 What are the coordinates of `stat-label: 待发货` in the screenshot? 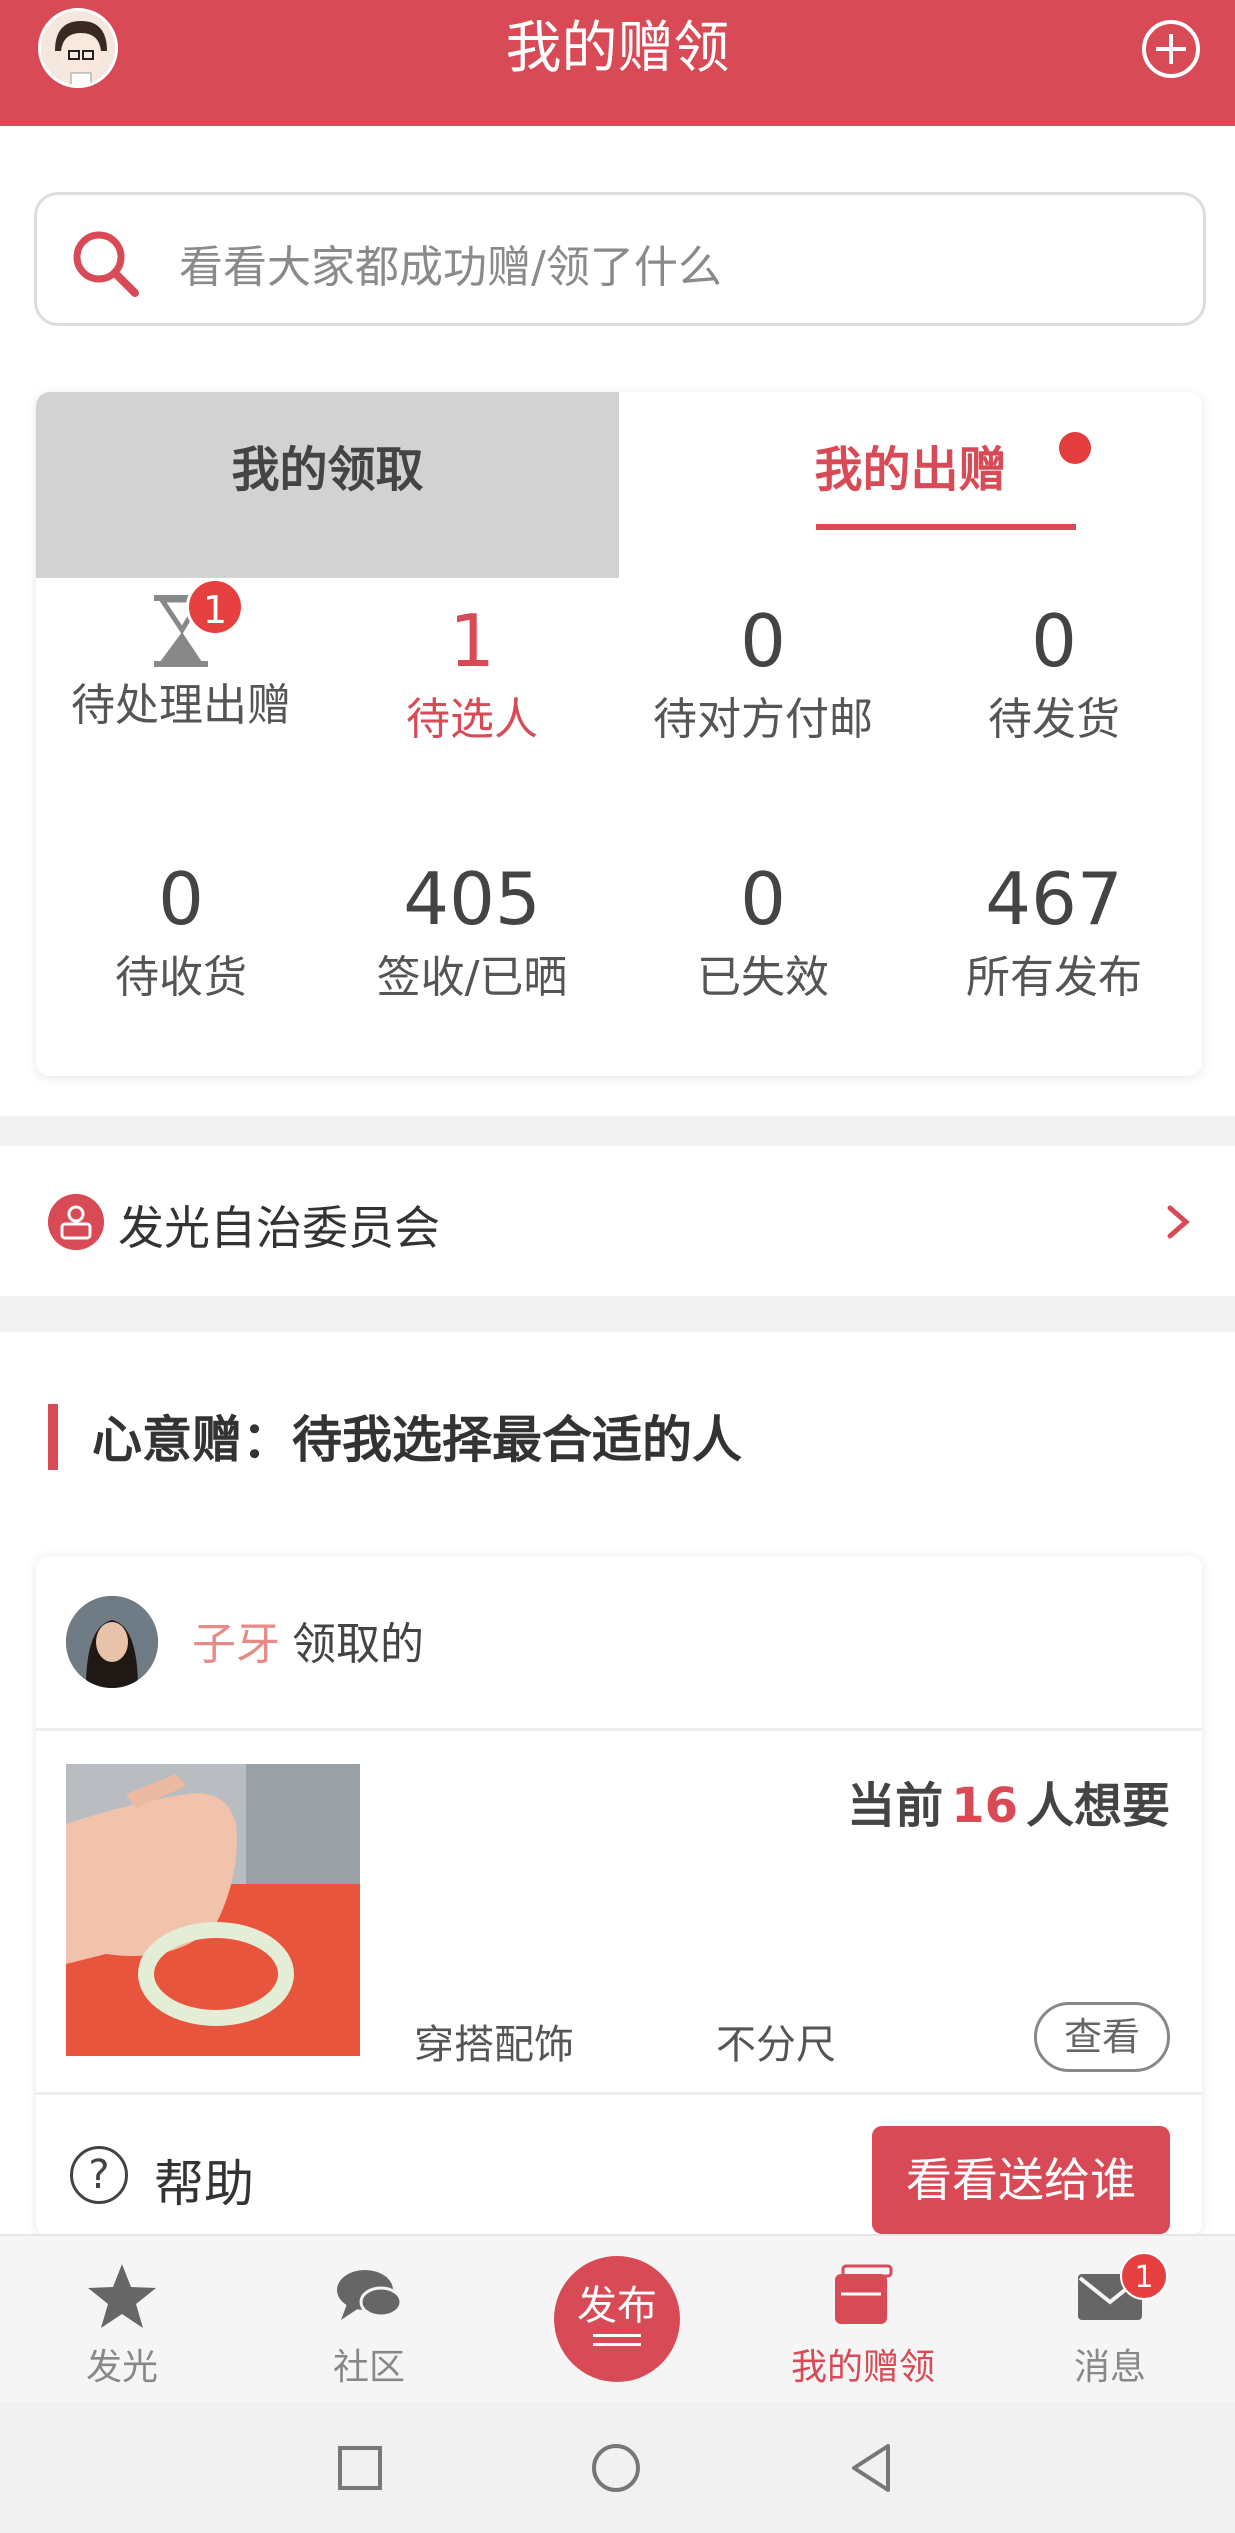 It's located at (1054, 719).